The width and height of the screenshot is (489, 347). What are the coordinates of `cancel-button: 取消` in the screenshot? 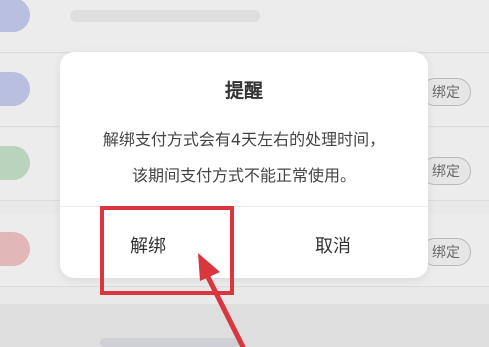 It's located at (333, 245).